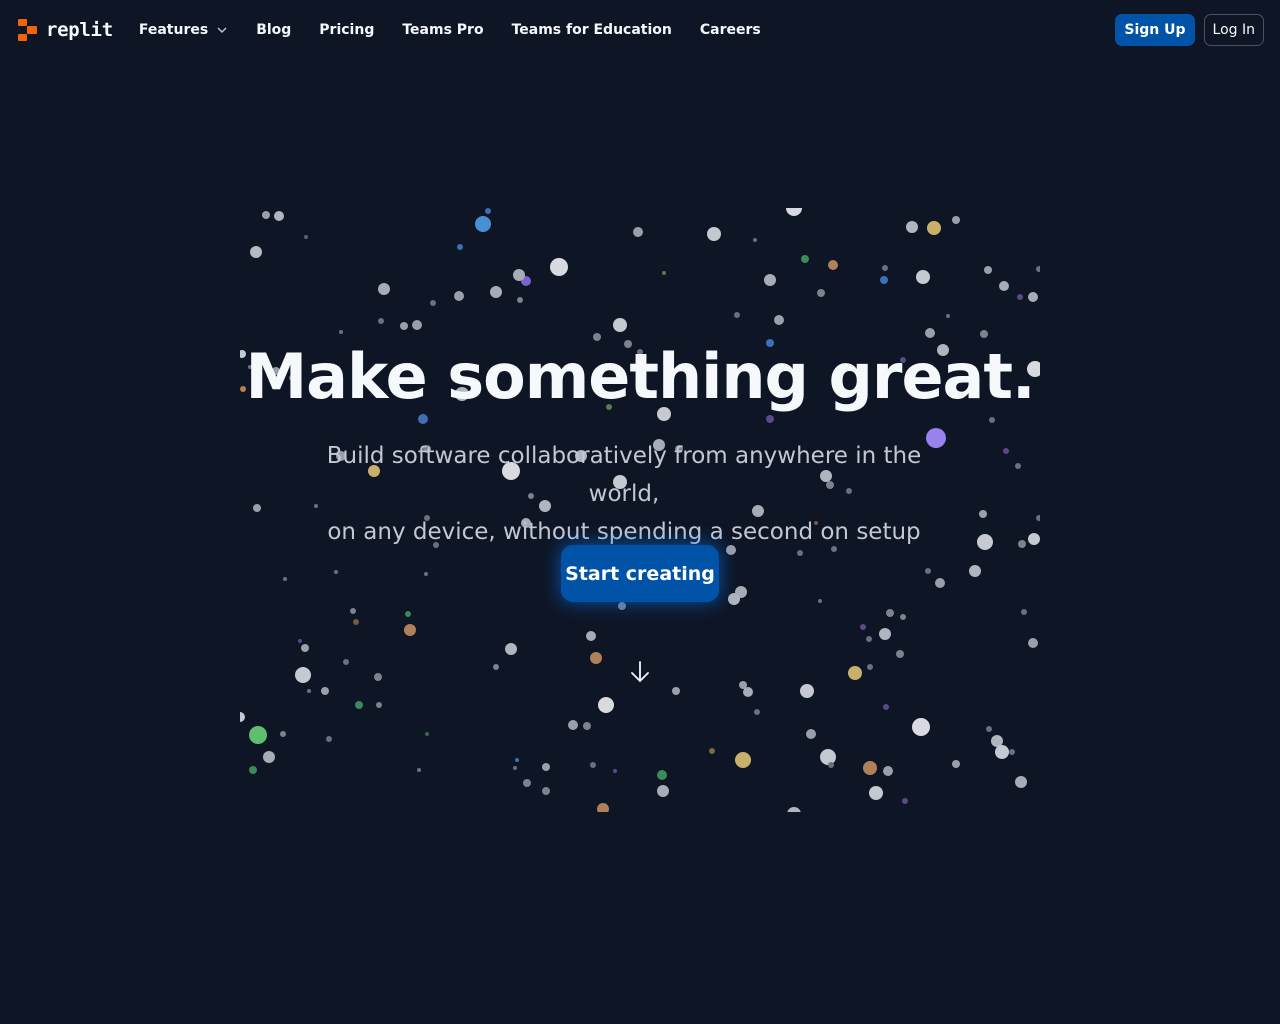 The image size is (1280, 1024). I want to click on nav-item-features: Features, so click(183, 30).